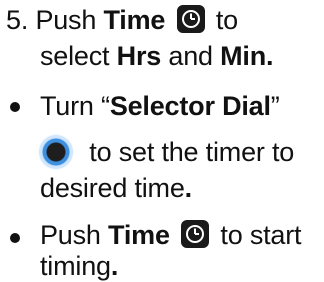 Image resolution: width=324 pixels, height=282 pixels. Describe the element at coordinates (188, 152) in the screenshot. I see `text: to set the timer to` at that location.